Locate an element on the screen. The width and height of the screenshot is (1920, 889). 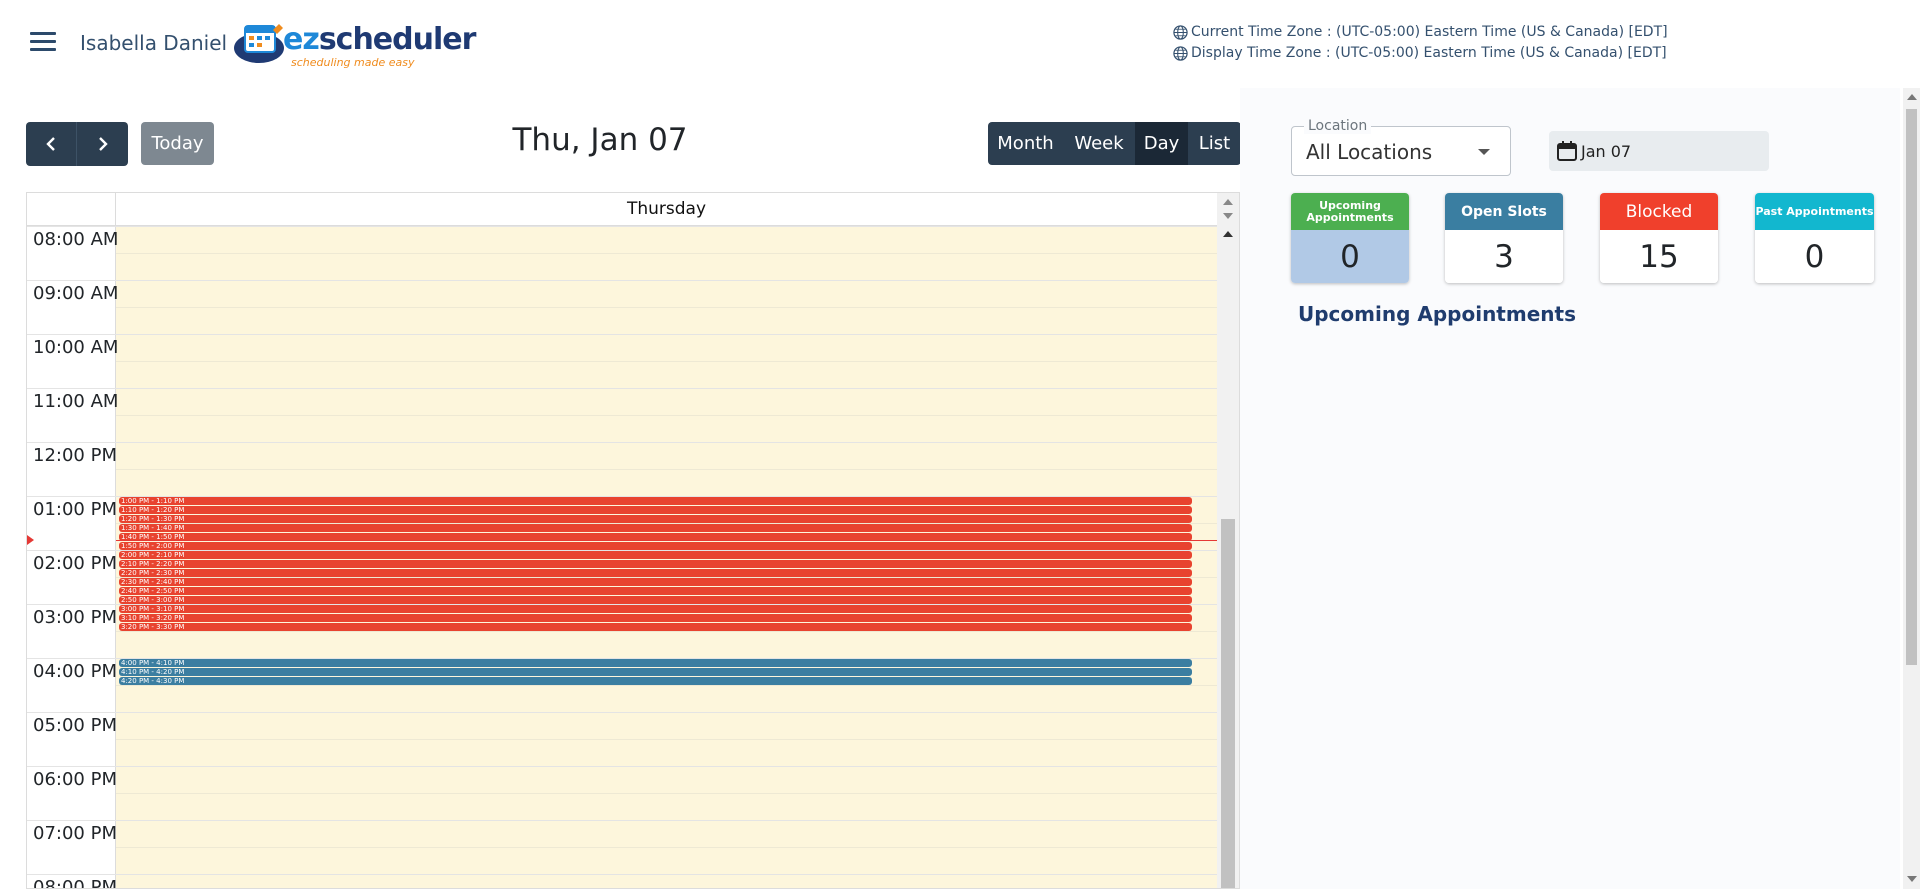
date-picker: Jan 07 is located at coordinates (1659, 151).